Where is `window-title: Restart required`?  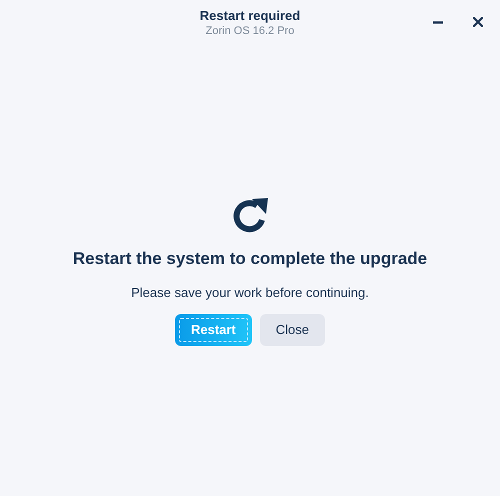
window-title: Restart required is located at coordinates (250, 16).